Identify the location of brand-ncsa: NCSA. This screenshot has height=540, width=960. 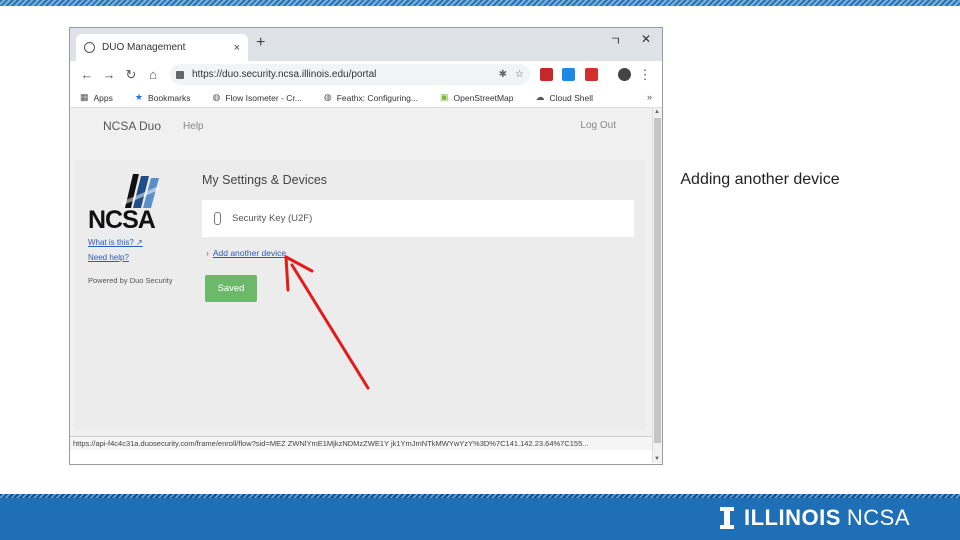
(878, 517).